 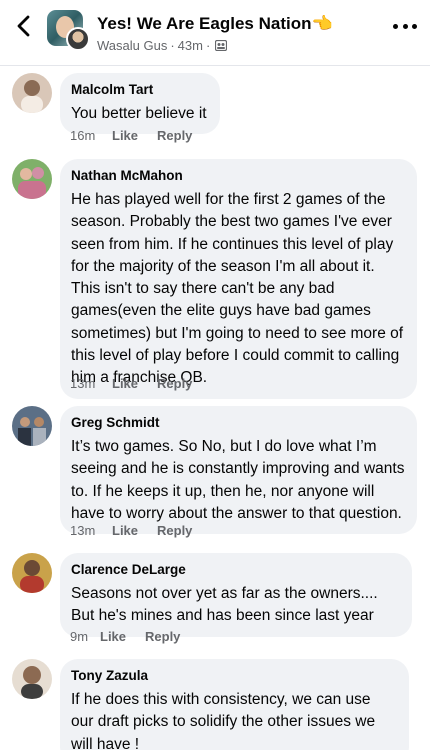 What do you see at coordinates (132, 45) in the screenshot?
I see `author-name: Wasalu Gus` at bounding box center [132, 45].